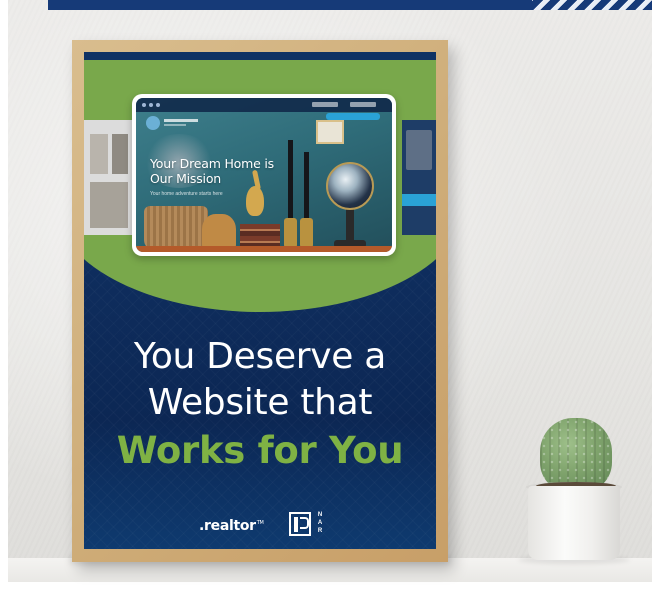 This screenshot has height=590, width=652. Describe the element at coordinates (260, 356) in the screenshot. I see `headline-line-1: You Deserve a` at that location.